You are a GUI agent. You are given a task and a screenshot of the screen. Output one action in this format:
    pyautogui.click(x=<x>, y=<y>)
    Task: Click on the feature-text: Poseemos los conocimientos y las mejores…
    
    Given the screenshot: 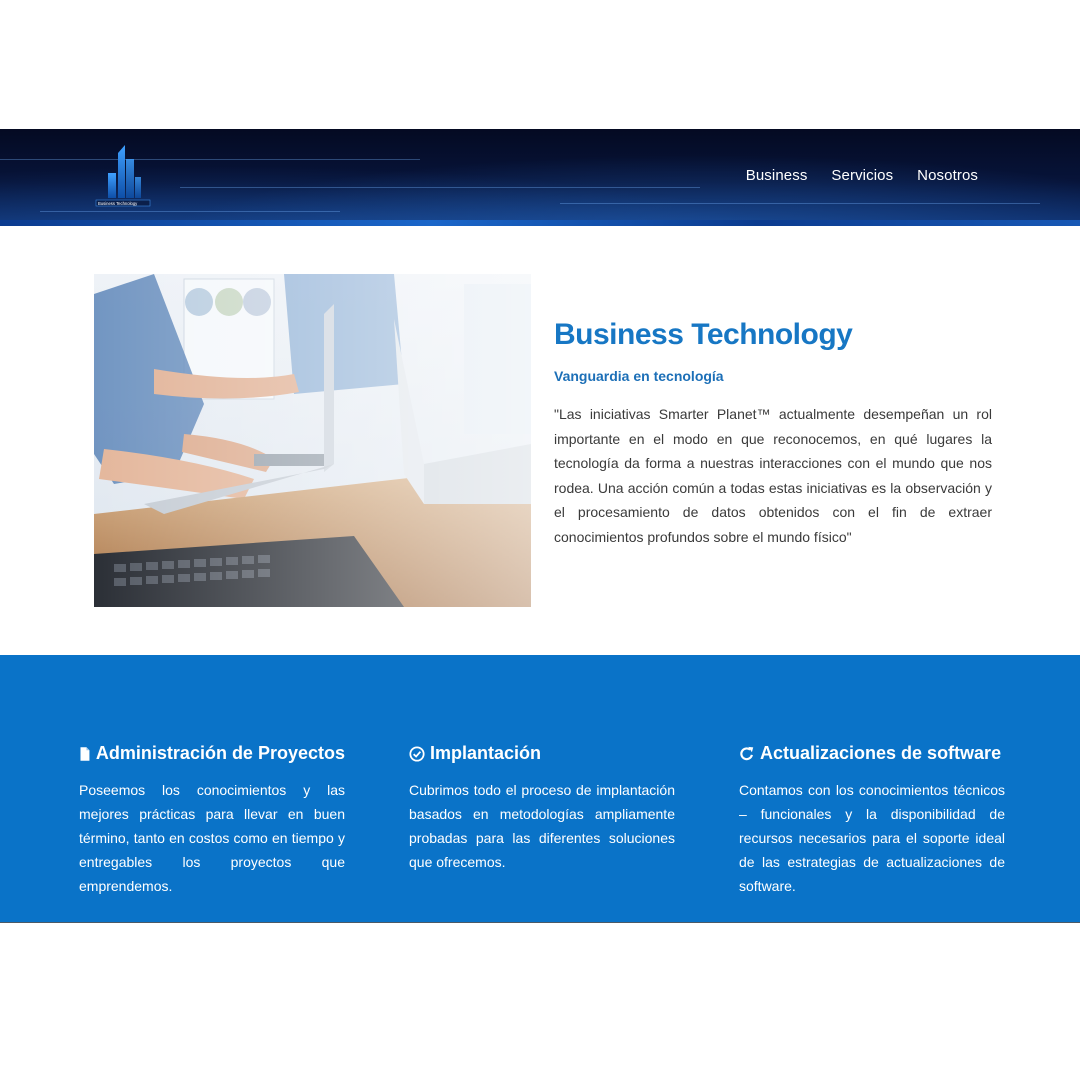 What is the action you would take?
    pyautogui.click(x=212, y=838)
    